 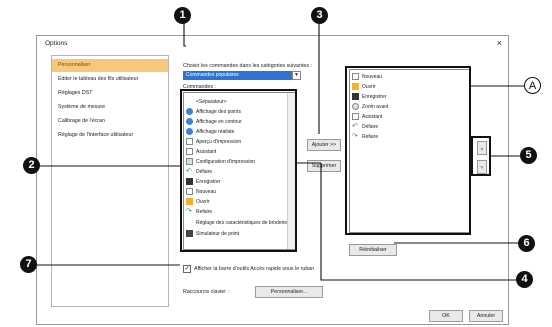 I want to click on callout-2: 2, so click(x=31, y=165).